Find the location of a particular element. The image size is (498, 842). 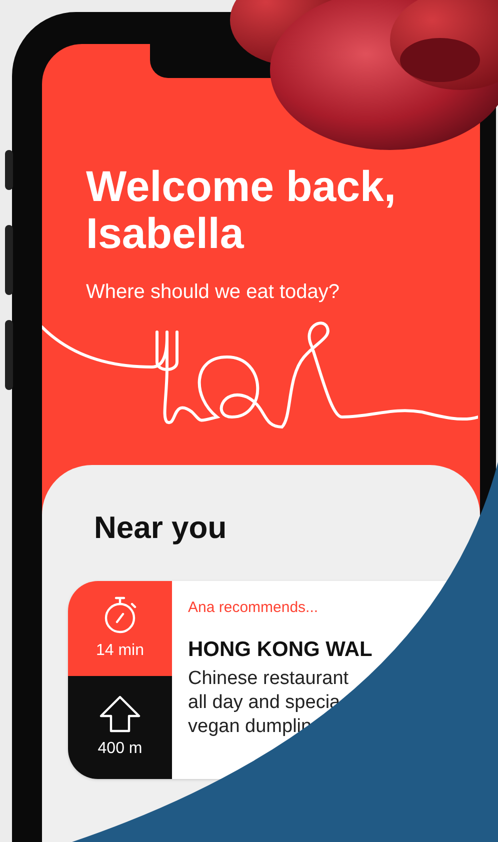

section-heading: Near you is located at coordinates (160, 527).